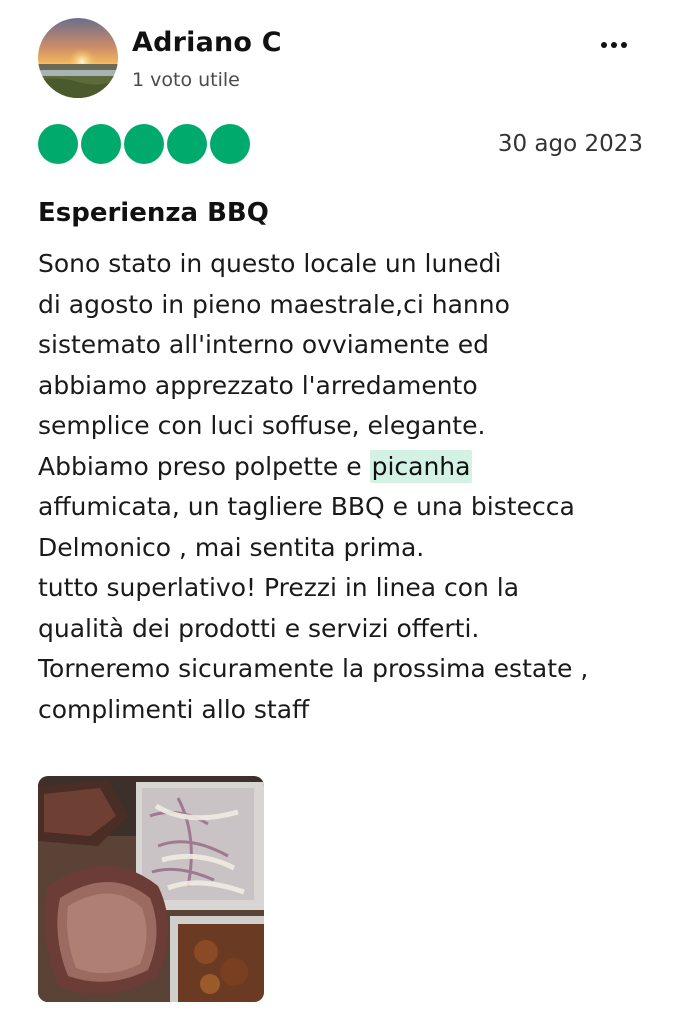 Image resolution: width=681 pixels, height=1024 pixels. I want to click on sunset-landscape-avatar-icon, so click(78, 58).